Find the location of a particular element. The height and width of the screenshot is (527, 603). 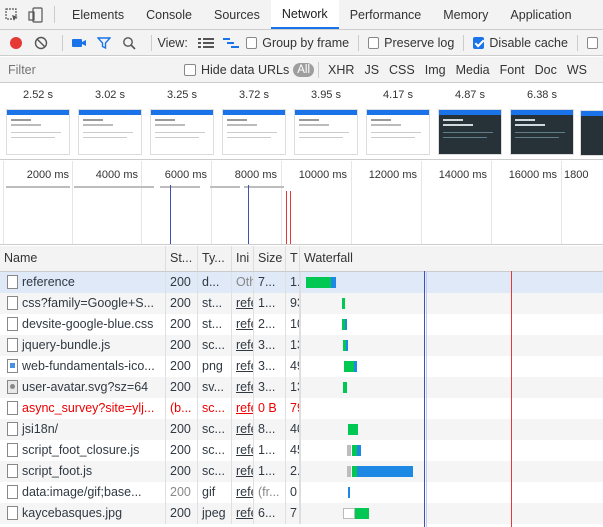

table-row: script_foot.js 200sc...refe1...2. is located at coordinates (301, 471).